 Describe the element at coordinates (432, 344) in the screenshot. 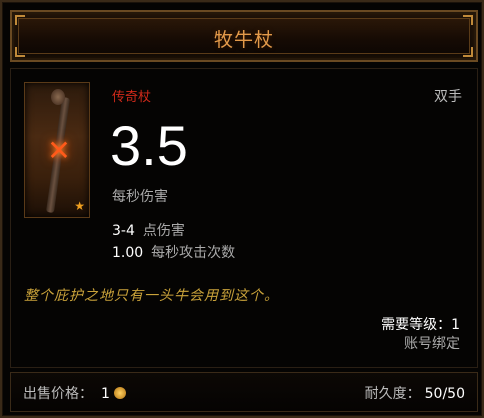

I see `binding-status: 账号绑定` at that location.